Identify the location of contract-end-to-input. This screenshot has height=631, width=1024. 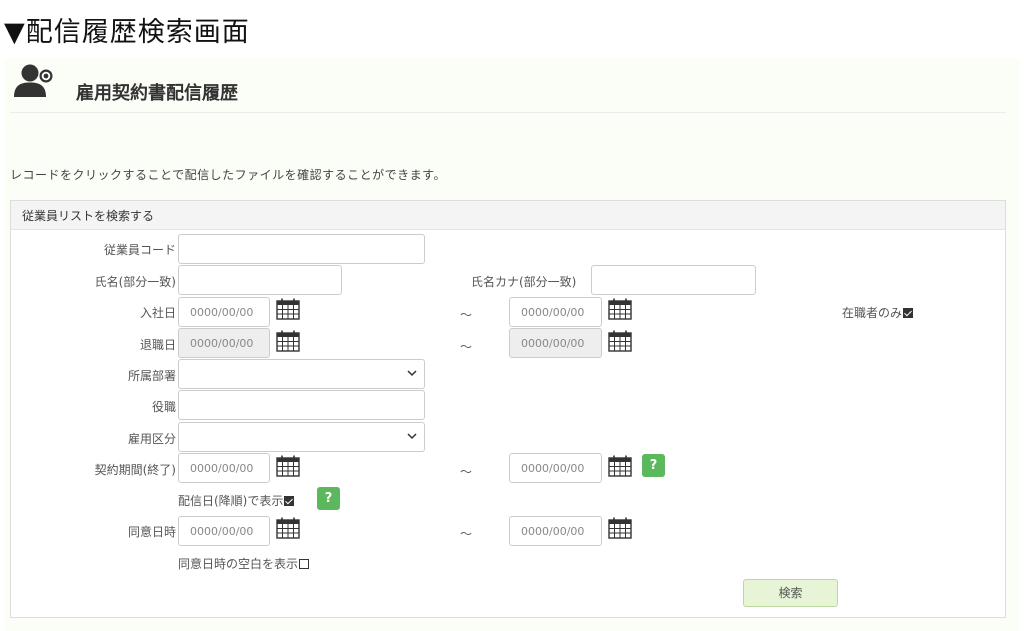
(555, 468).